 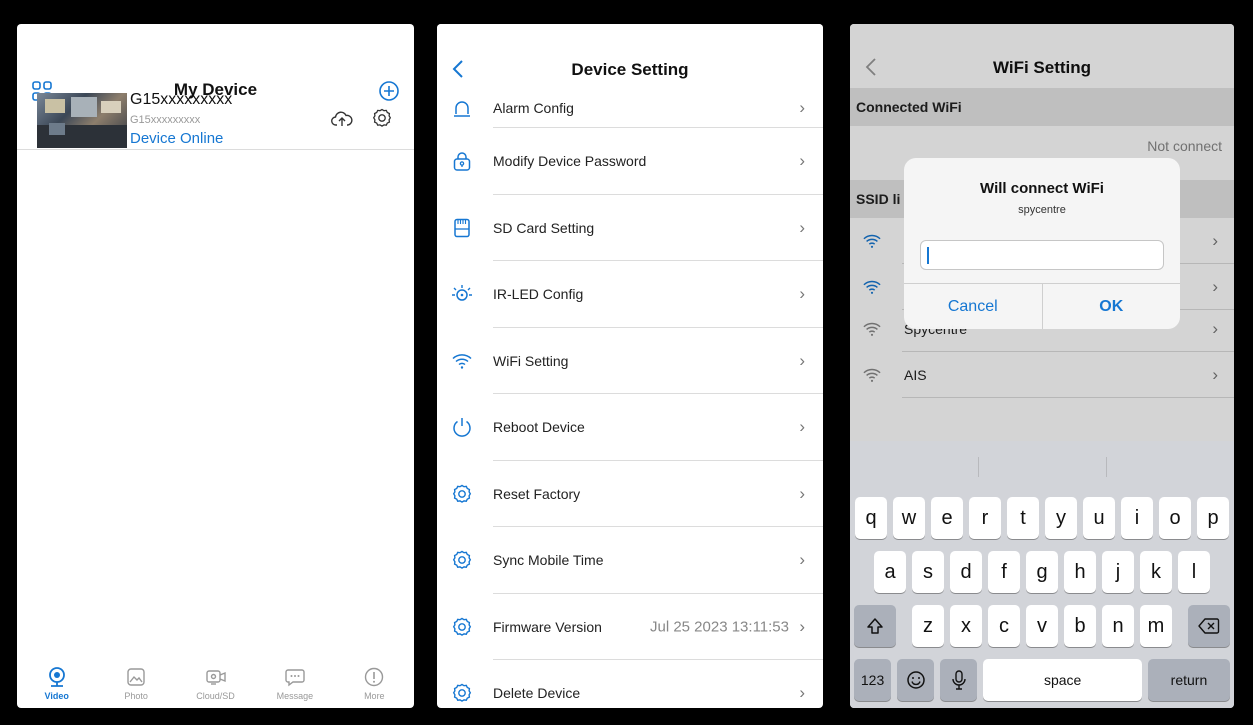 I want to click on tab-more: More, so click(x=374, y=685).